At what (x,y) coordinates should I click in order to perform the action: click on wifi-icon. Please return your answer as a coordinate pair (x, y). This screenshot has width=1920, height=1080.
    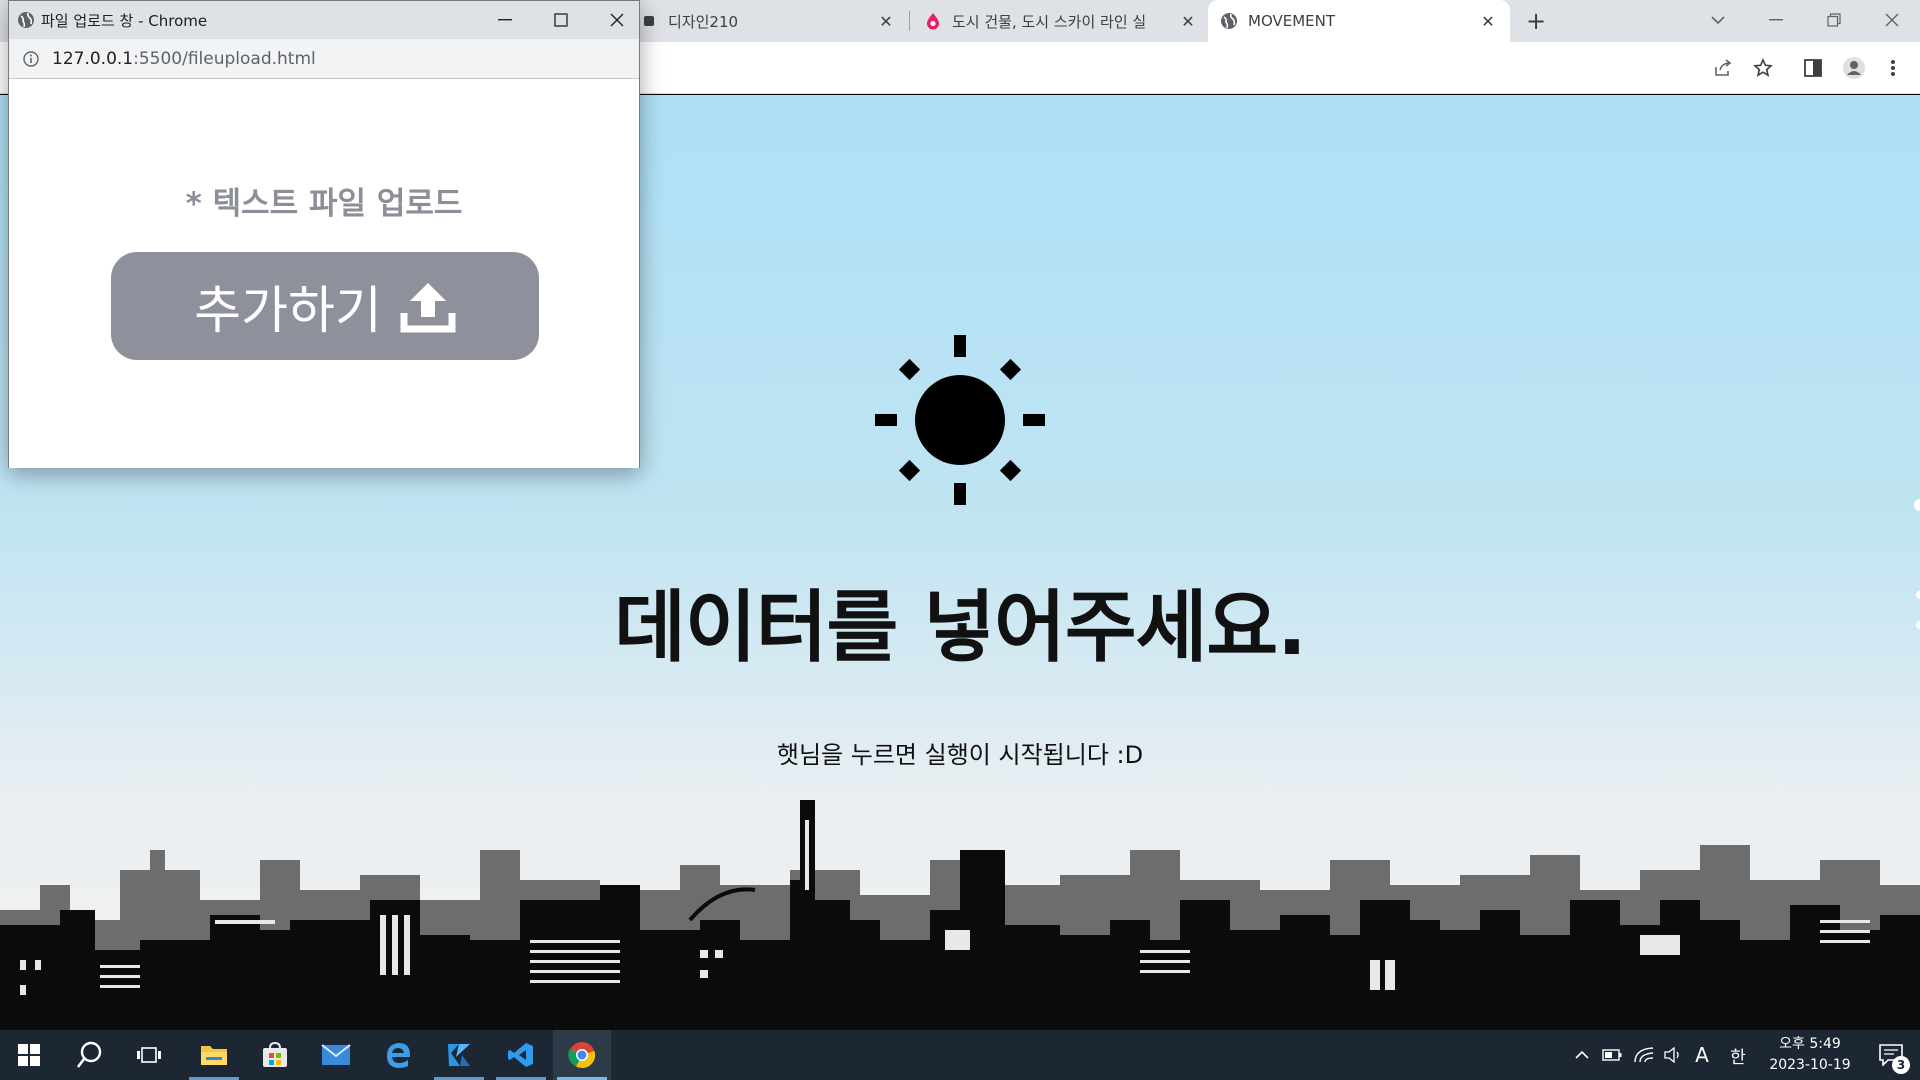
    Looking at the image, I should click on (1644, 1055).